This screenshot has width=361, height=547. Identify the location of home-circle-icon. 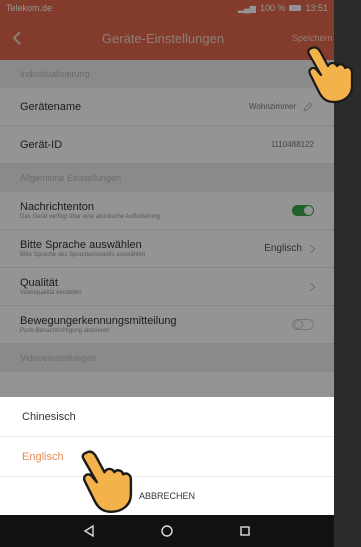
(167, 531).